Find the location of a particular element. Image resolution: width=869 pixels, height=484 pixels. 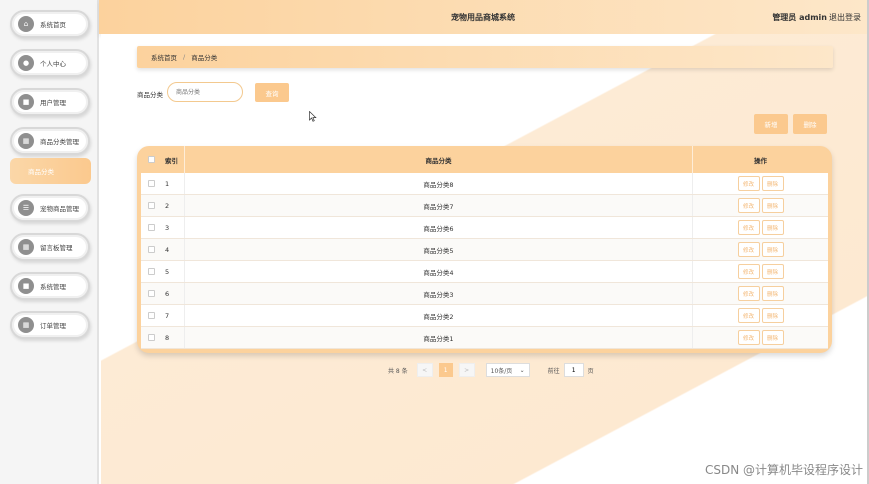

sidebar-item-pet-products: ☰ 宠物商品管理 is located at coordinates (50, 208).